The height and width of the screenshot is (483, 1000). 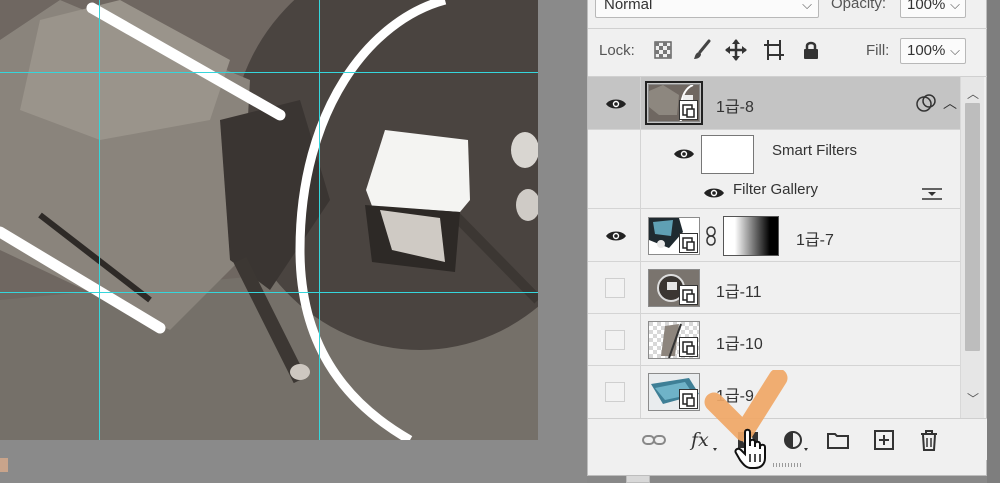 What do you see at coordinates (973, 93) in the screenshot?
I see `scroll-up-icon: ︿` at bounding box center [973, 93].